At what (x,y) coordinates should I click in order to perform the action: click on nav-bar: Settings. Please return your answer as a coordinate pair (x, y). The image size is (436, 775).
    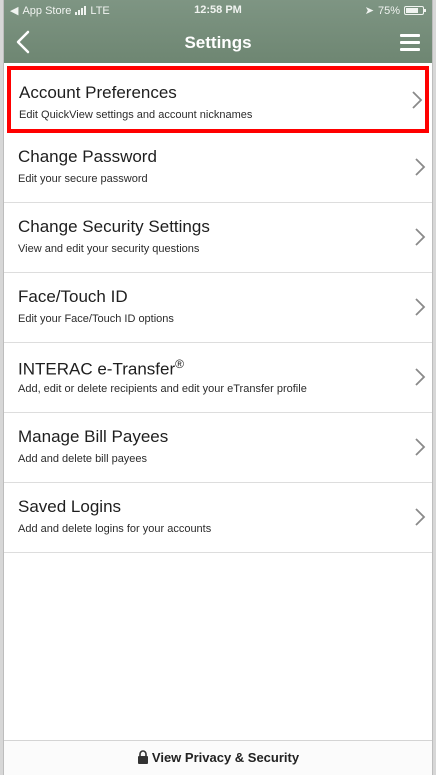
    Looking at the image, I should click on (218, 42).